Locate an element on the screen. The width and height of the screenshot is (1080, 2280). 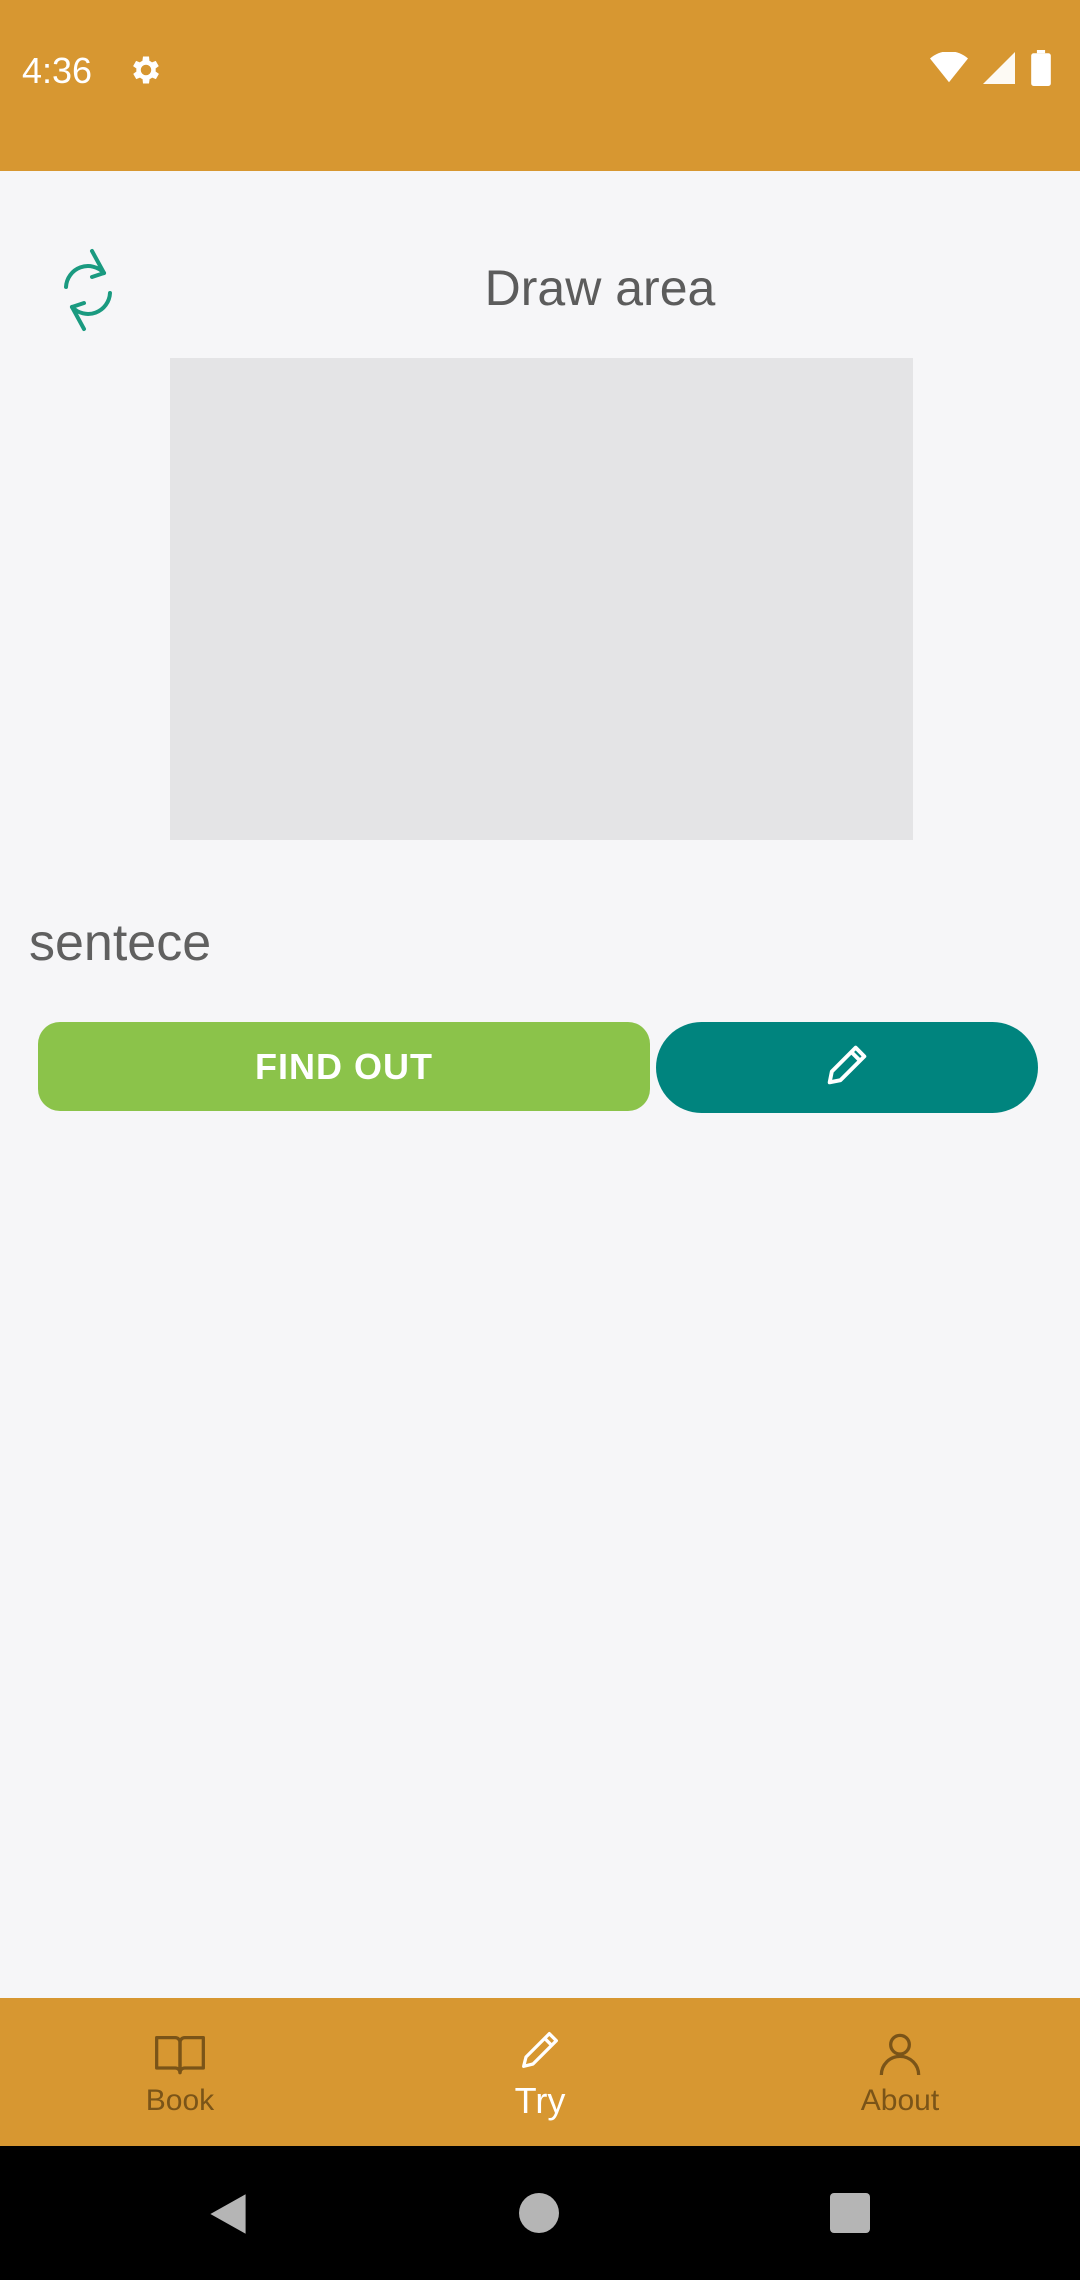
signal-icon is located at coordinates (999, 70).